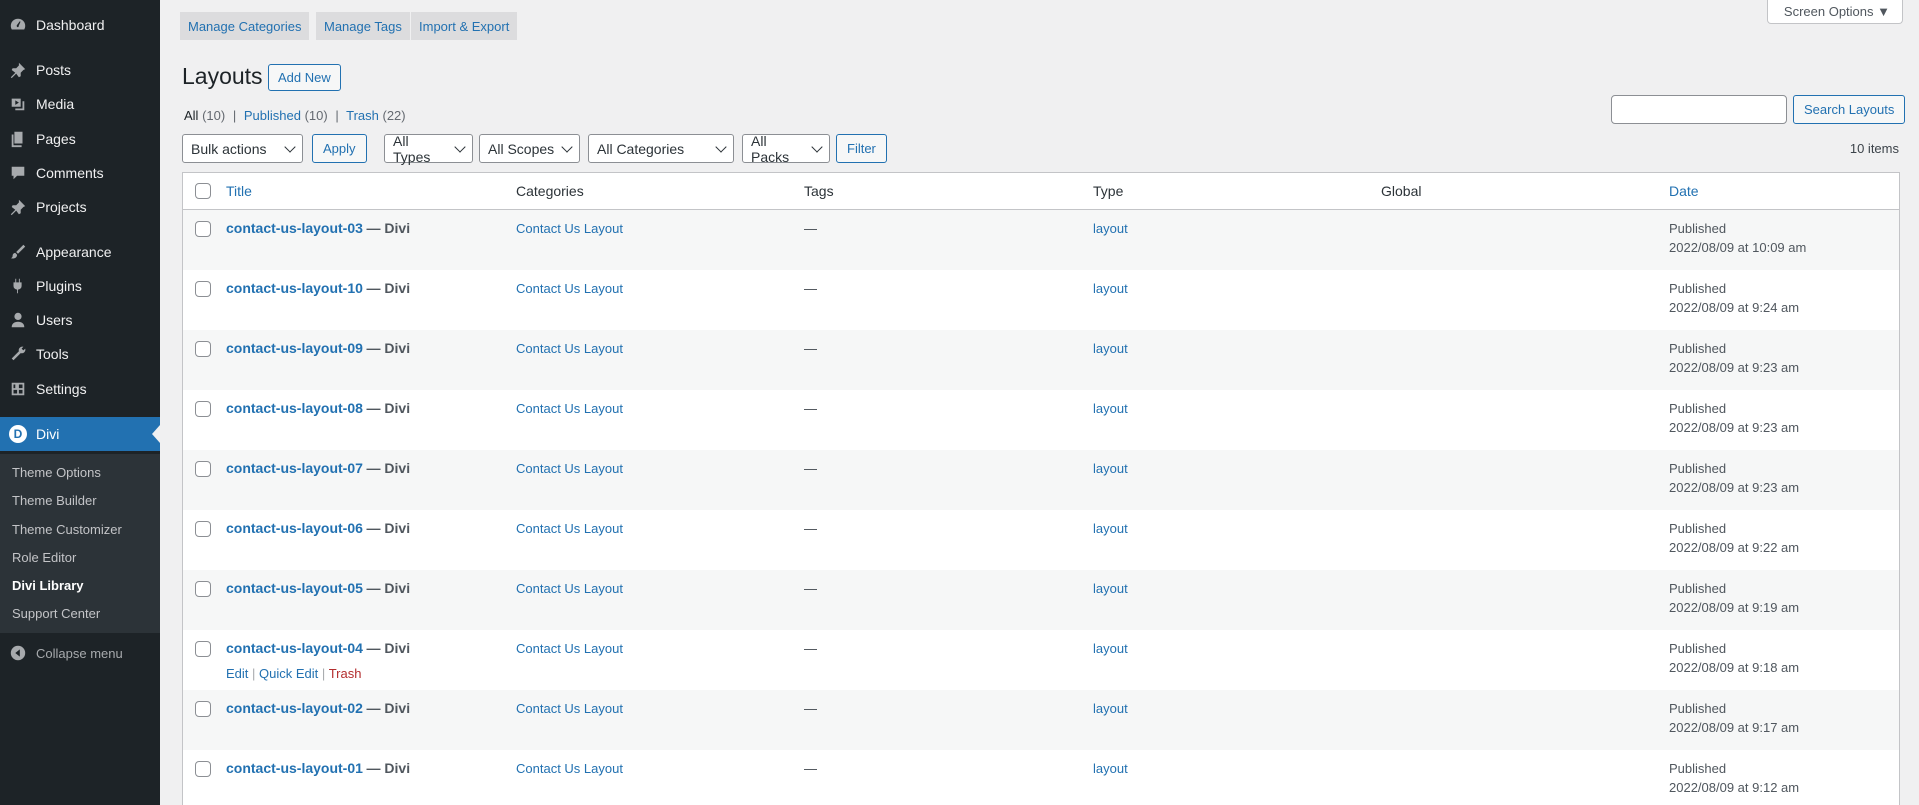 The height and width of the screenshot is (805, 1919). I want to click on sidebar-item-appearance: Appearance, so click(80, 252).